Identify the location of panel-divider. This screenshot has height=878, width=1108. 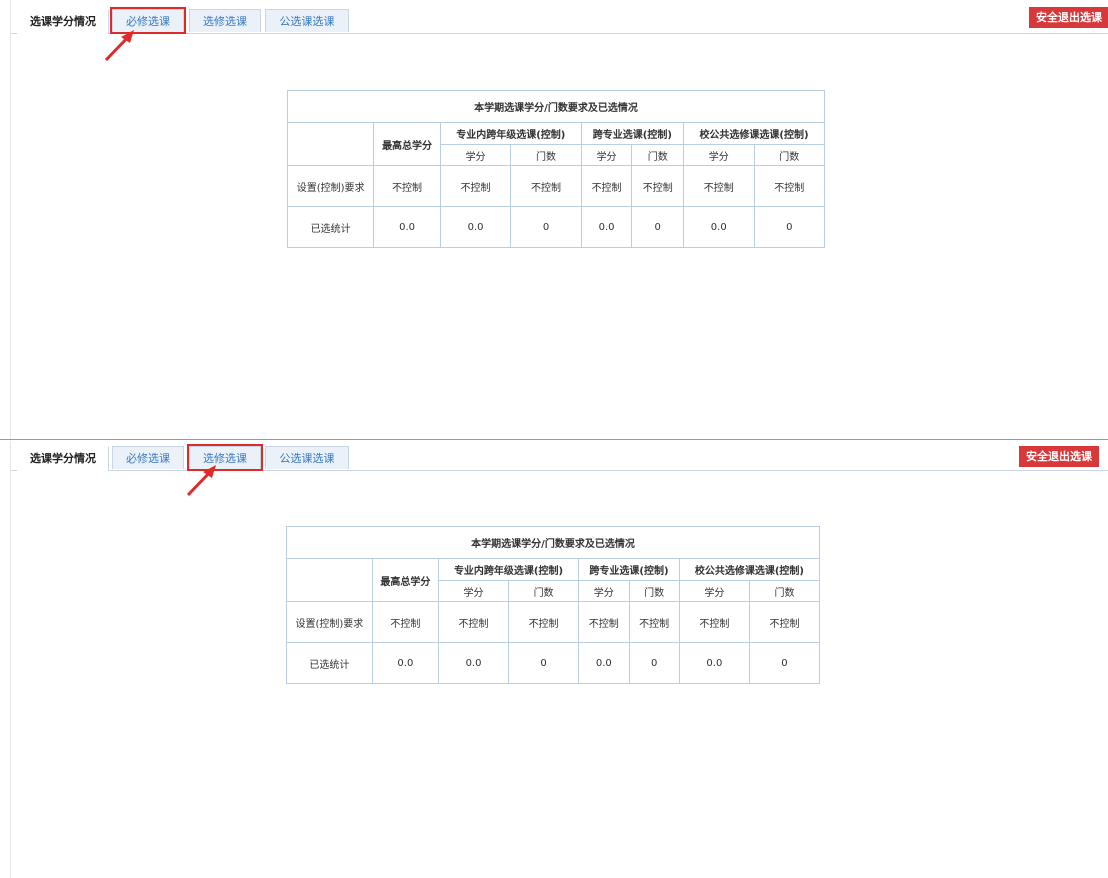
(554, 439).